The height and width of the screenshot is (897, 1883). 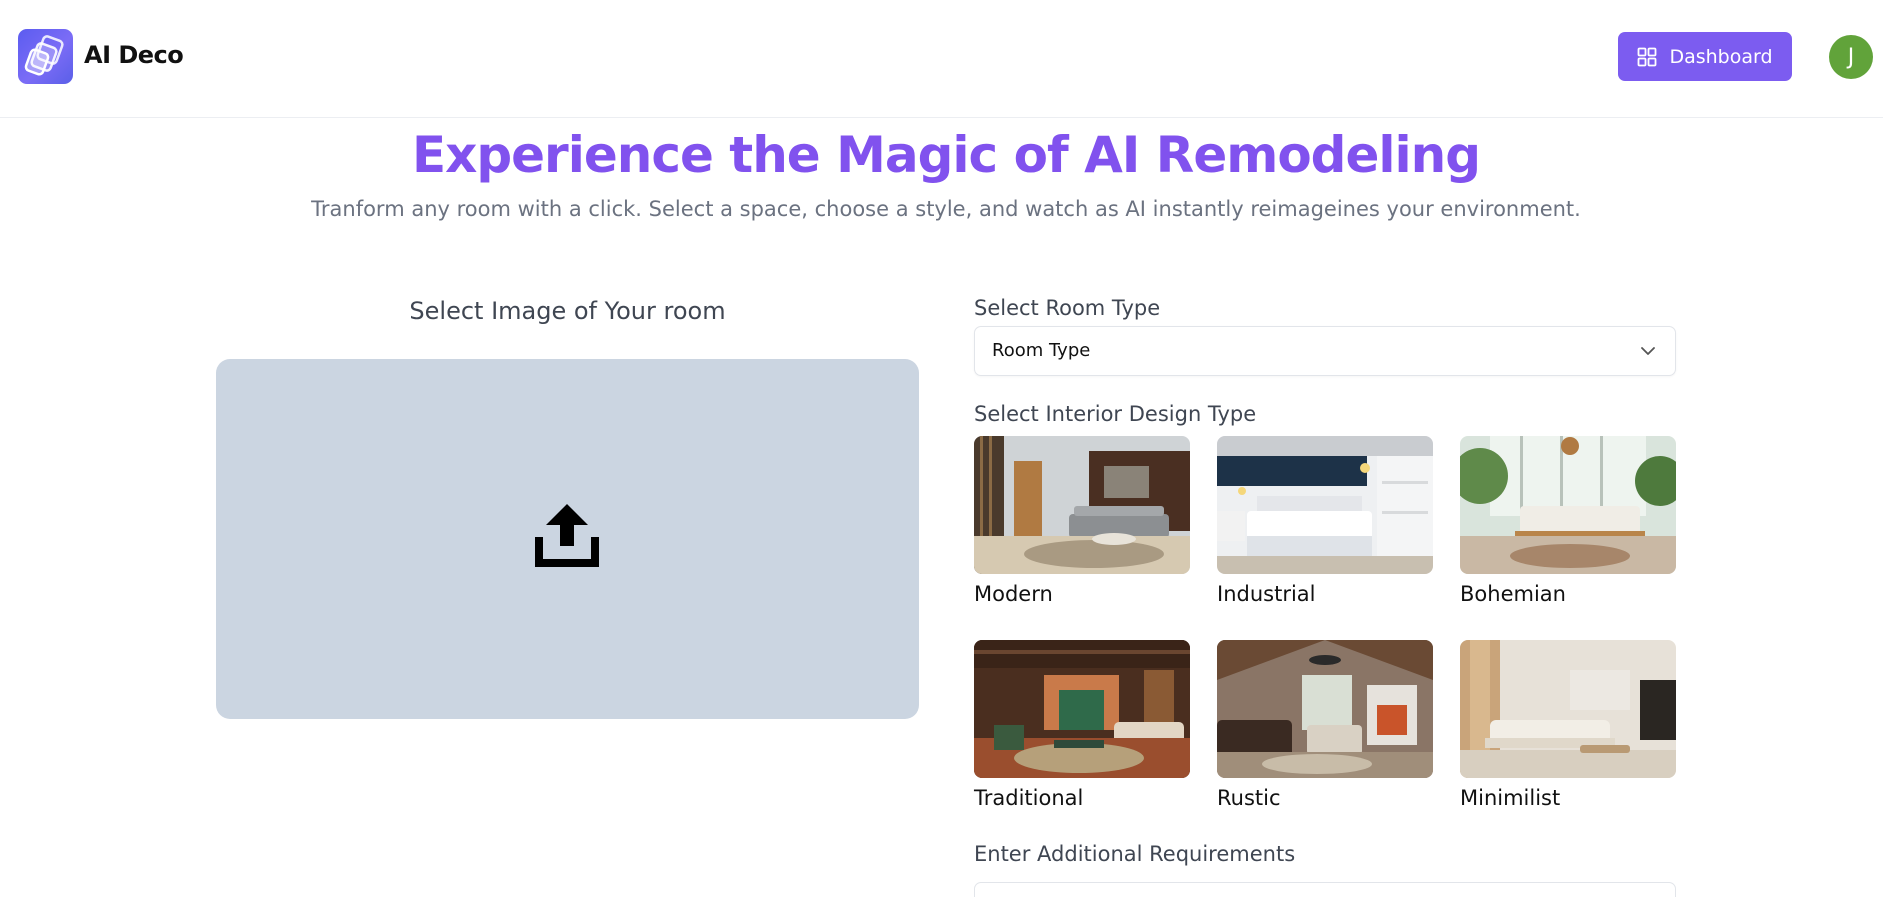 I want to click on room-type-select: Room Type, so click(x=1325, y=351).